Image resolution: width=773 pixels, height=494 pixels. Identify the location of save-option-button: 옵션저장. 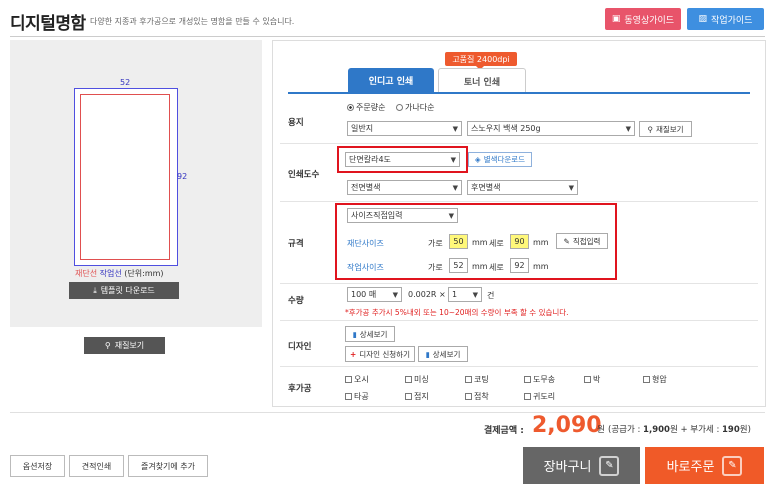
(37, 466).